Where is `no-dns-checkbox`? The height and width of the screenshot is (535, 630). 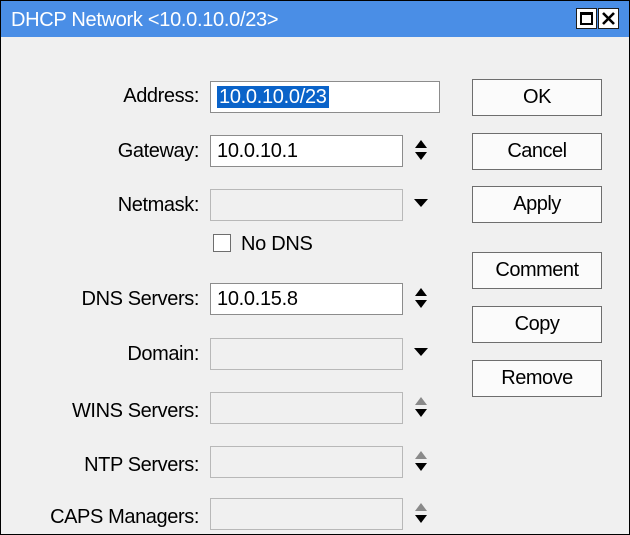 no-dns-checkbox is located at coordinates (222, 243).